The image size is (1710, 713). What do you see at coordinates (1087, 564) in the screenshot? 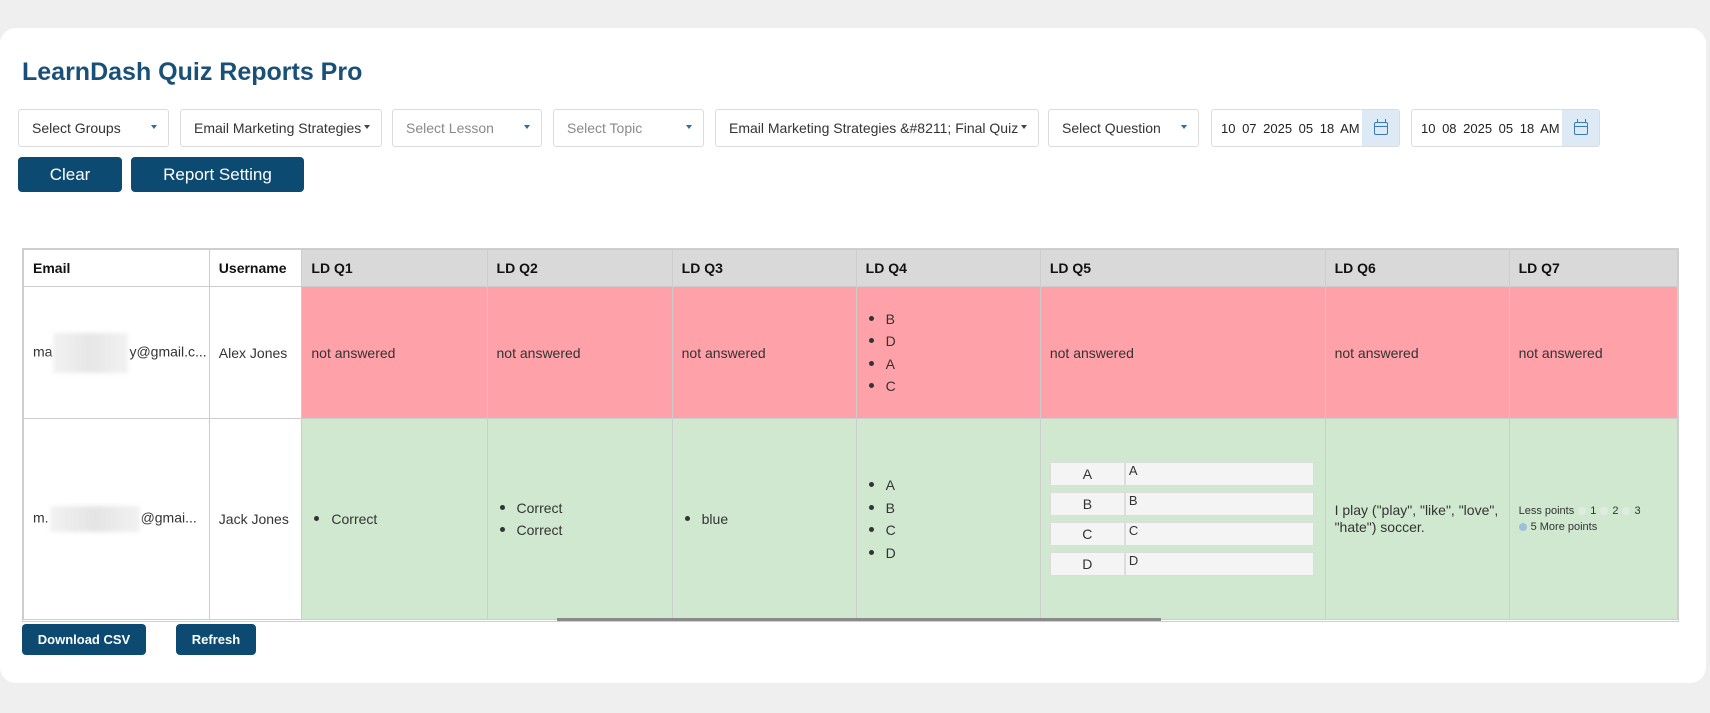
I see `matching-term: D` at bounding box center [1087, 564].